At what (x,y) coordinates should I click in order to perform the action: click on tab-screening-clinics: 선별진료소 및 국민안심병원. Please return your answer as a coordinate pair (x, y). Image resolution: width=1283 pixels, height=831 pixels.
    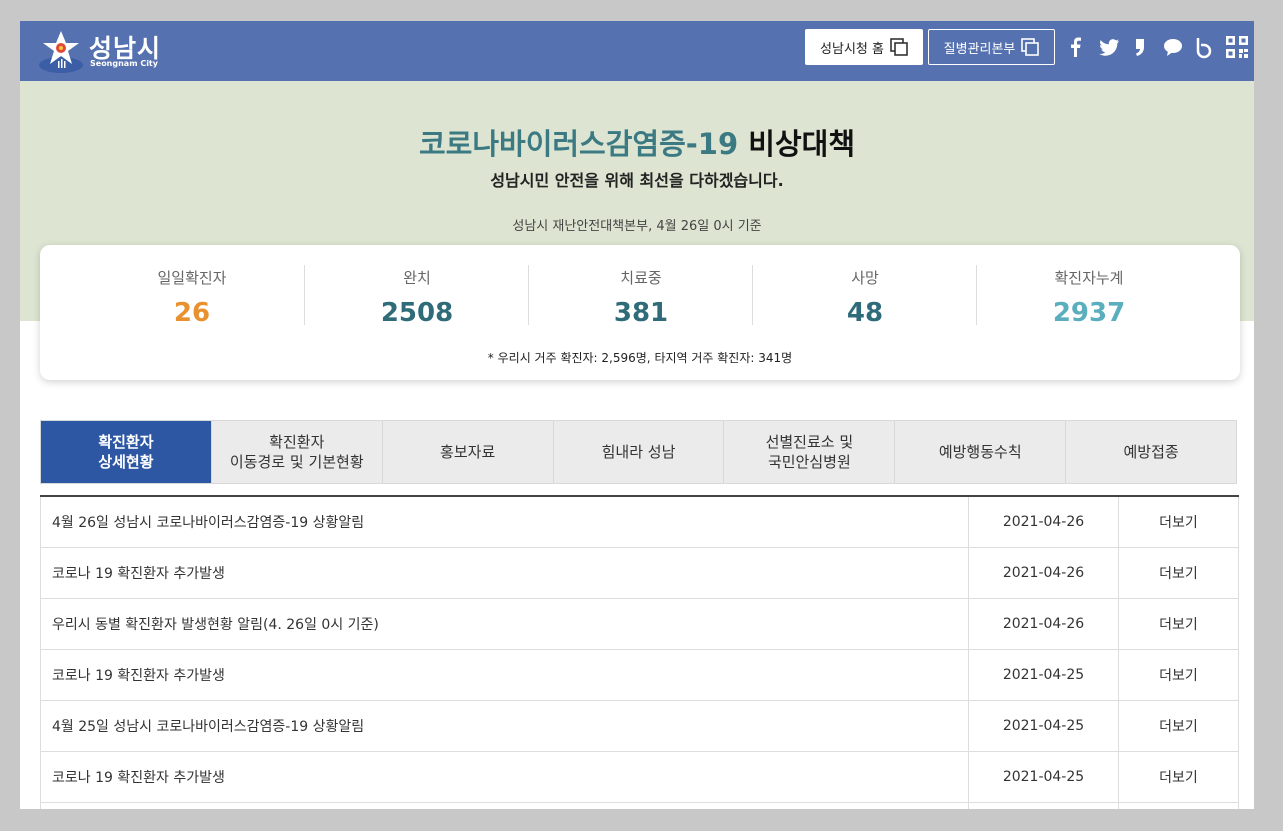
    Looking at the image, I should click on (808, 452).